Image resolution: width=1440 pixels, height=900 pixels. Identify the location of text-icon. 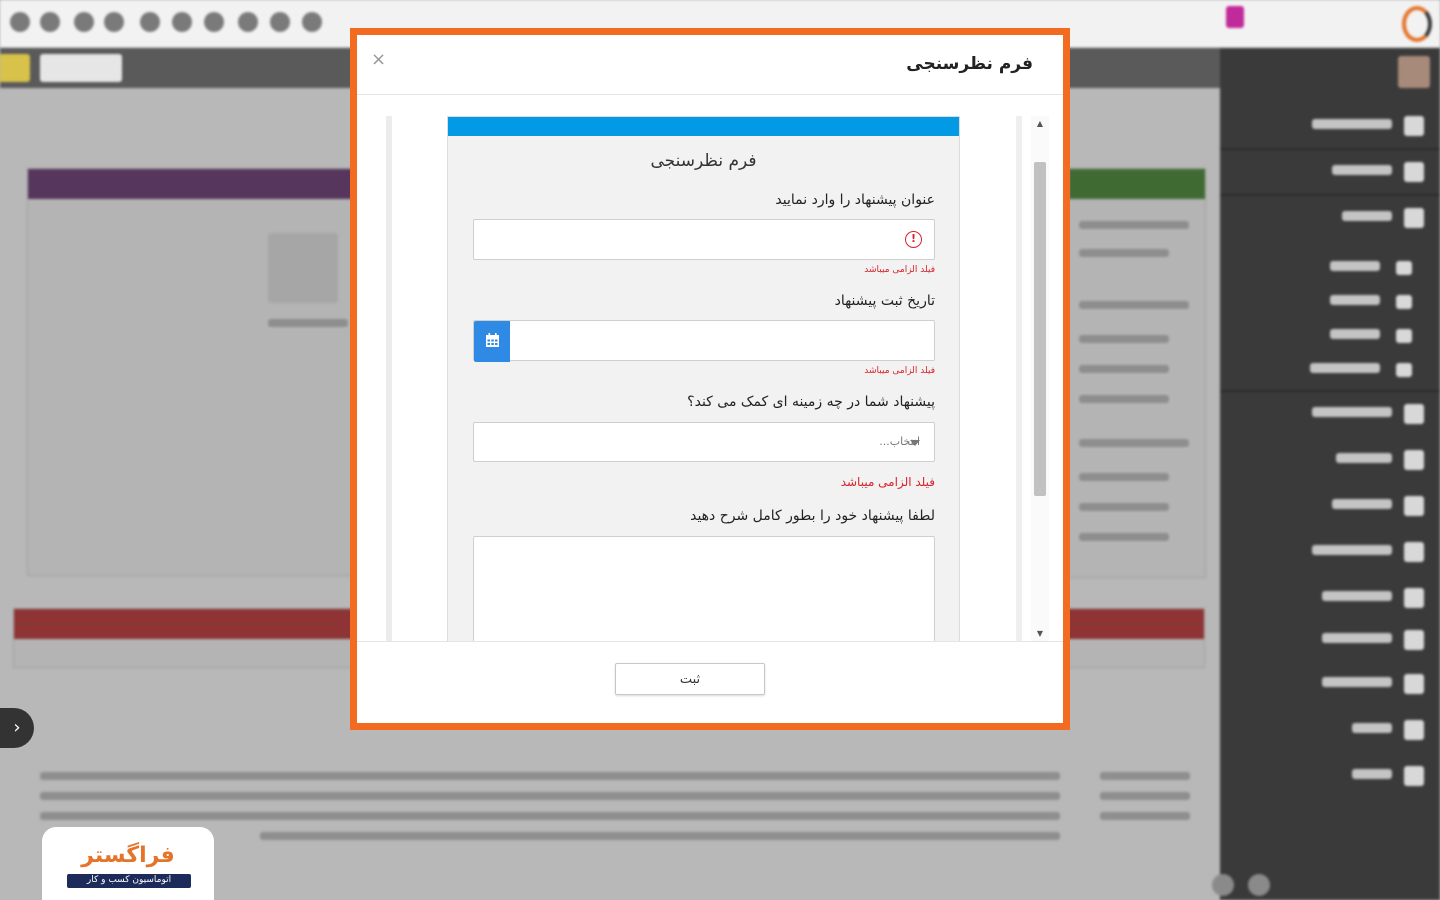
(248, 22).